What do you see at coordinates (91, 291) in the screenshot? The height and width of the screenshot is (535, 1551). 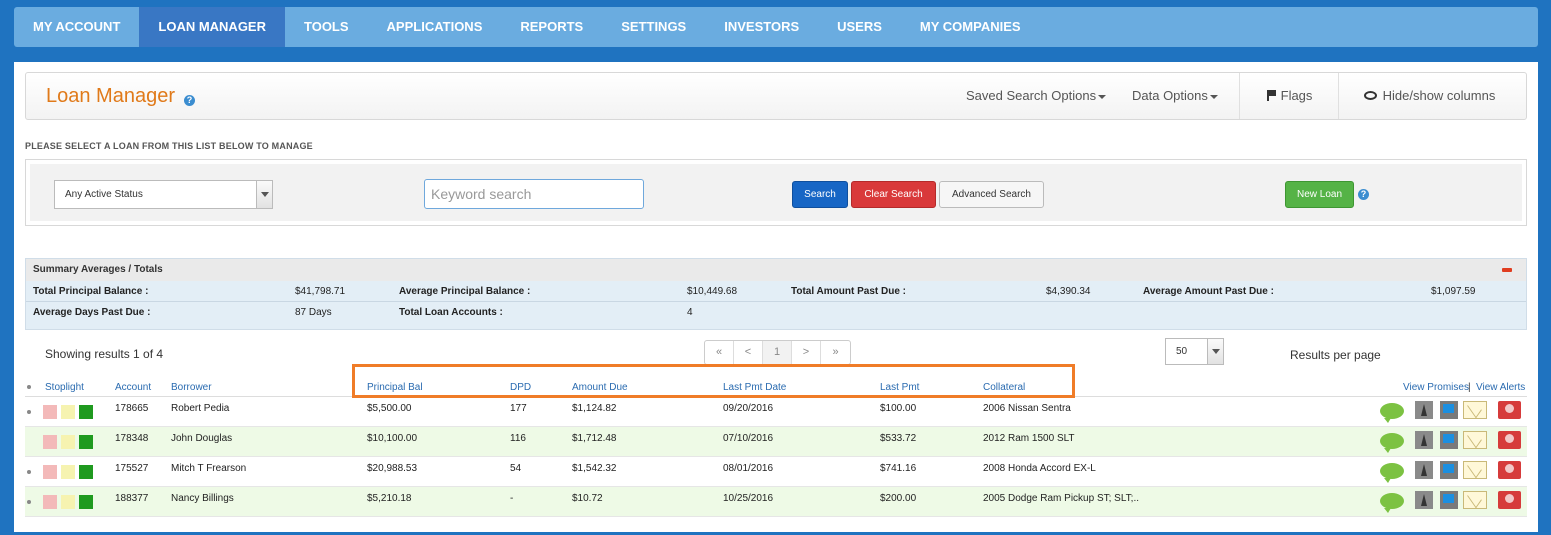 I see `total-principal-label: Total Principal Balance :` at bounding box center [91, 291].